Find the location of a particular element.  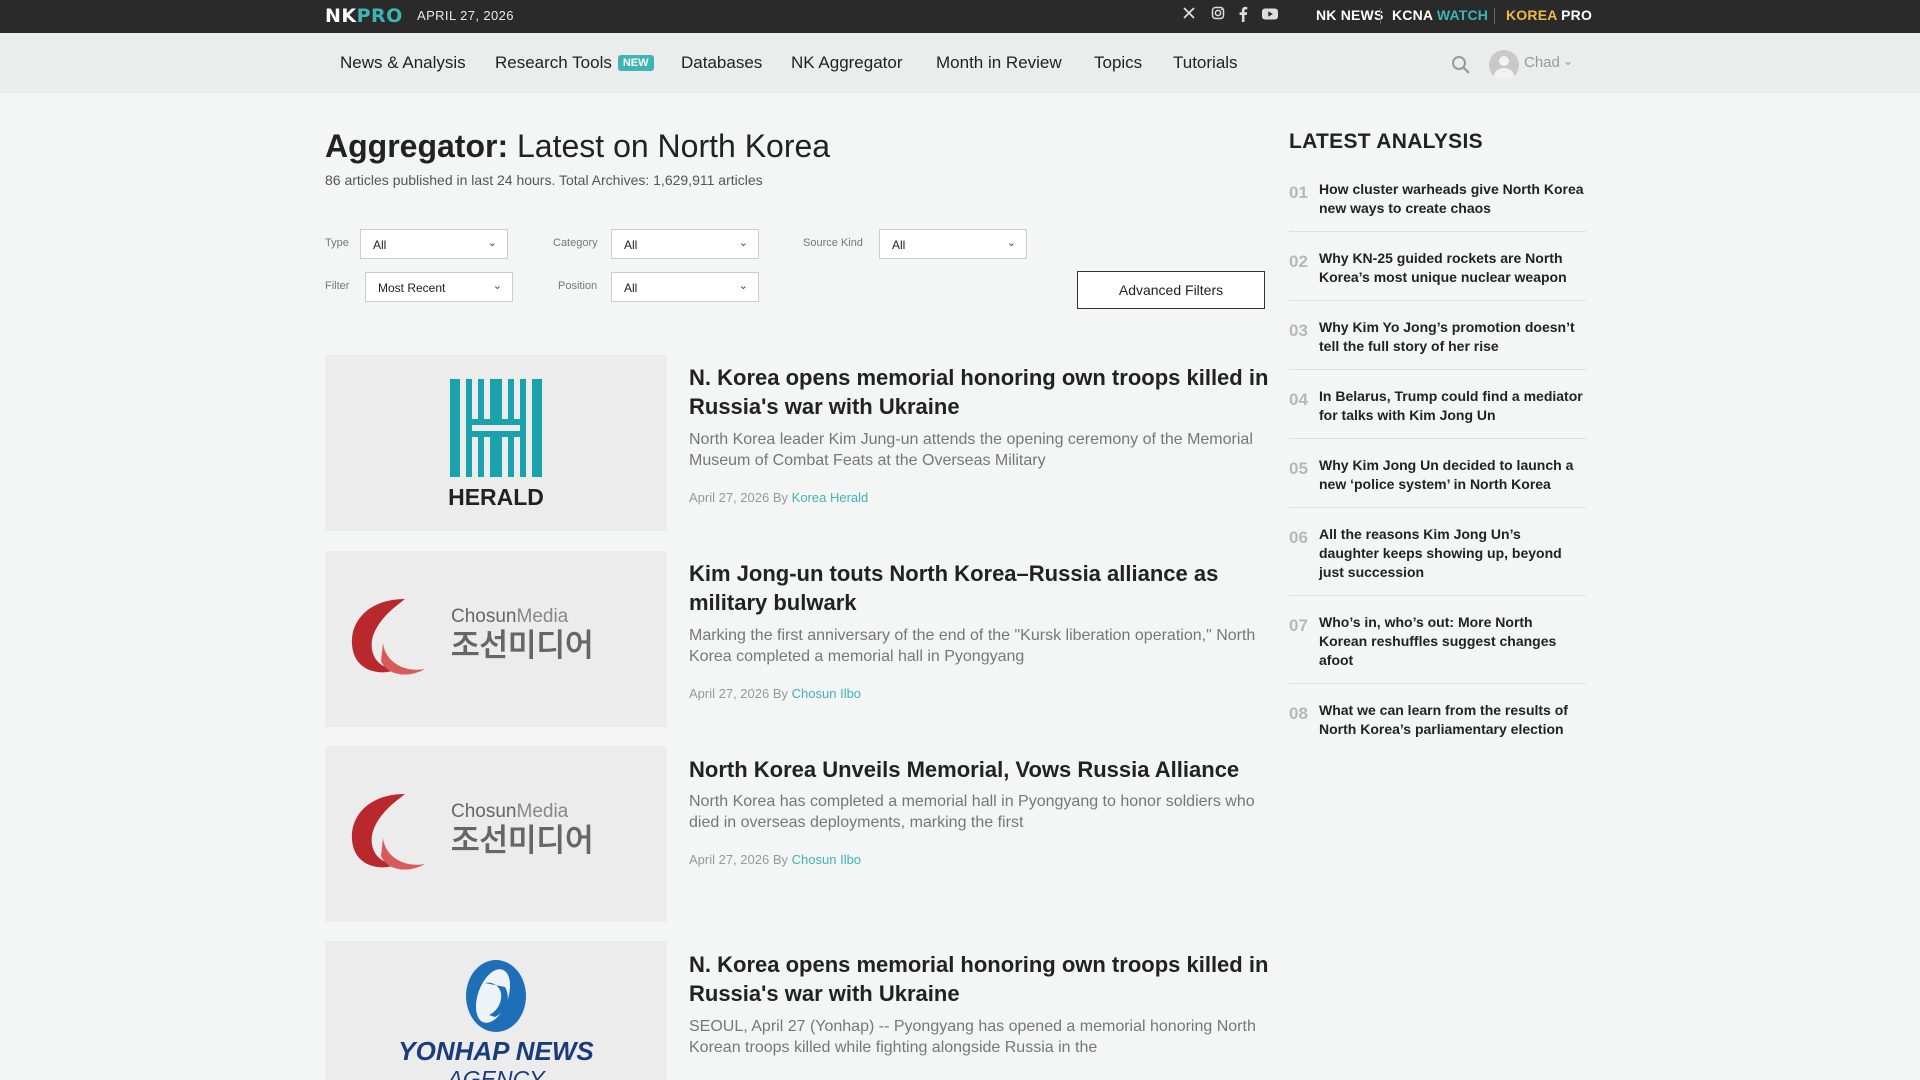

source-kind-select: All ⌄ is located at coordinates (953, 244).